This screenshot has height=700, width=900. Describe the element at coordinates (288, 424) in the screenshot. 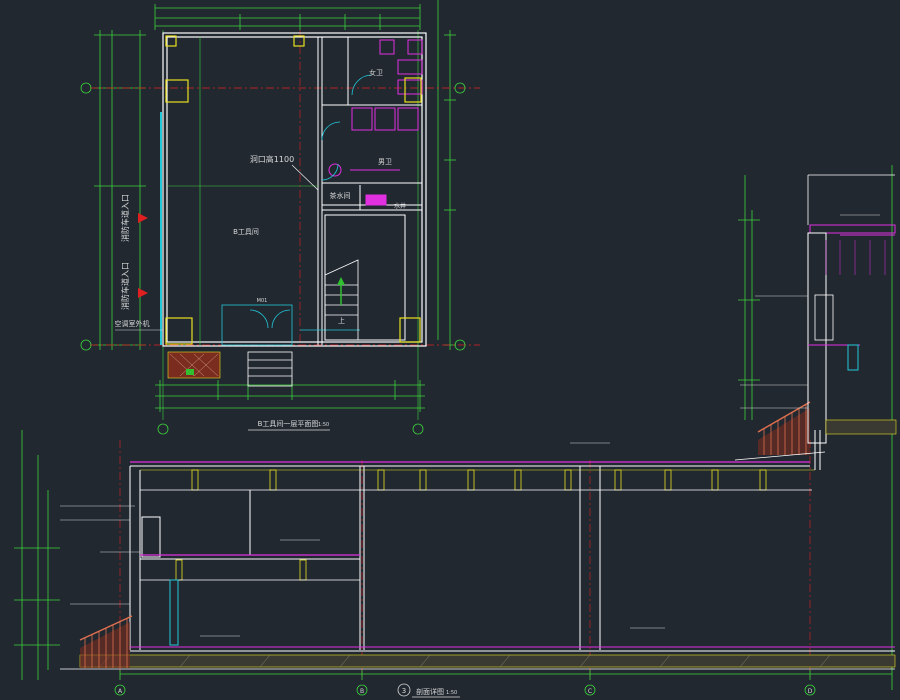

I see `plan-title: B工具间一层平面图` at that location.